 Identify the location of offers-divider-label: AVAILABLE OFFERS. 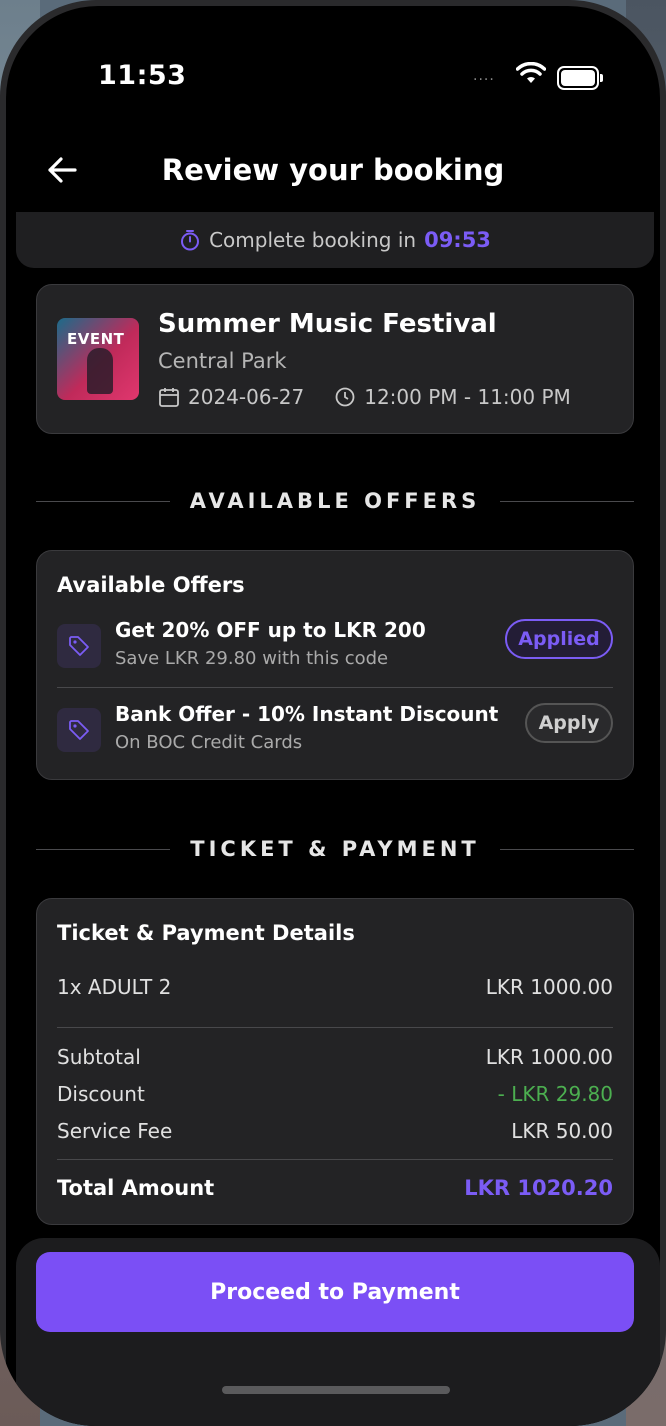
(335, 501).